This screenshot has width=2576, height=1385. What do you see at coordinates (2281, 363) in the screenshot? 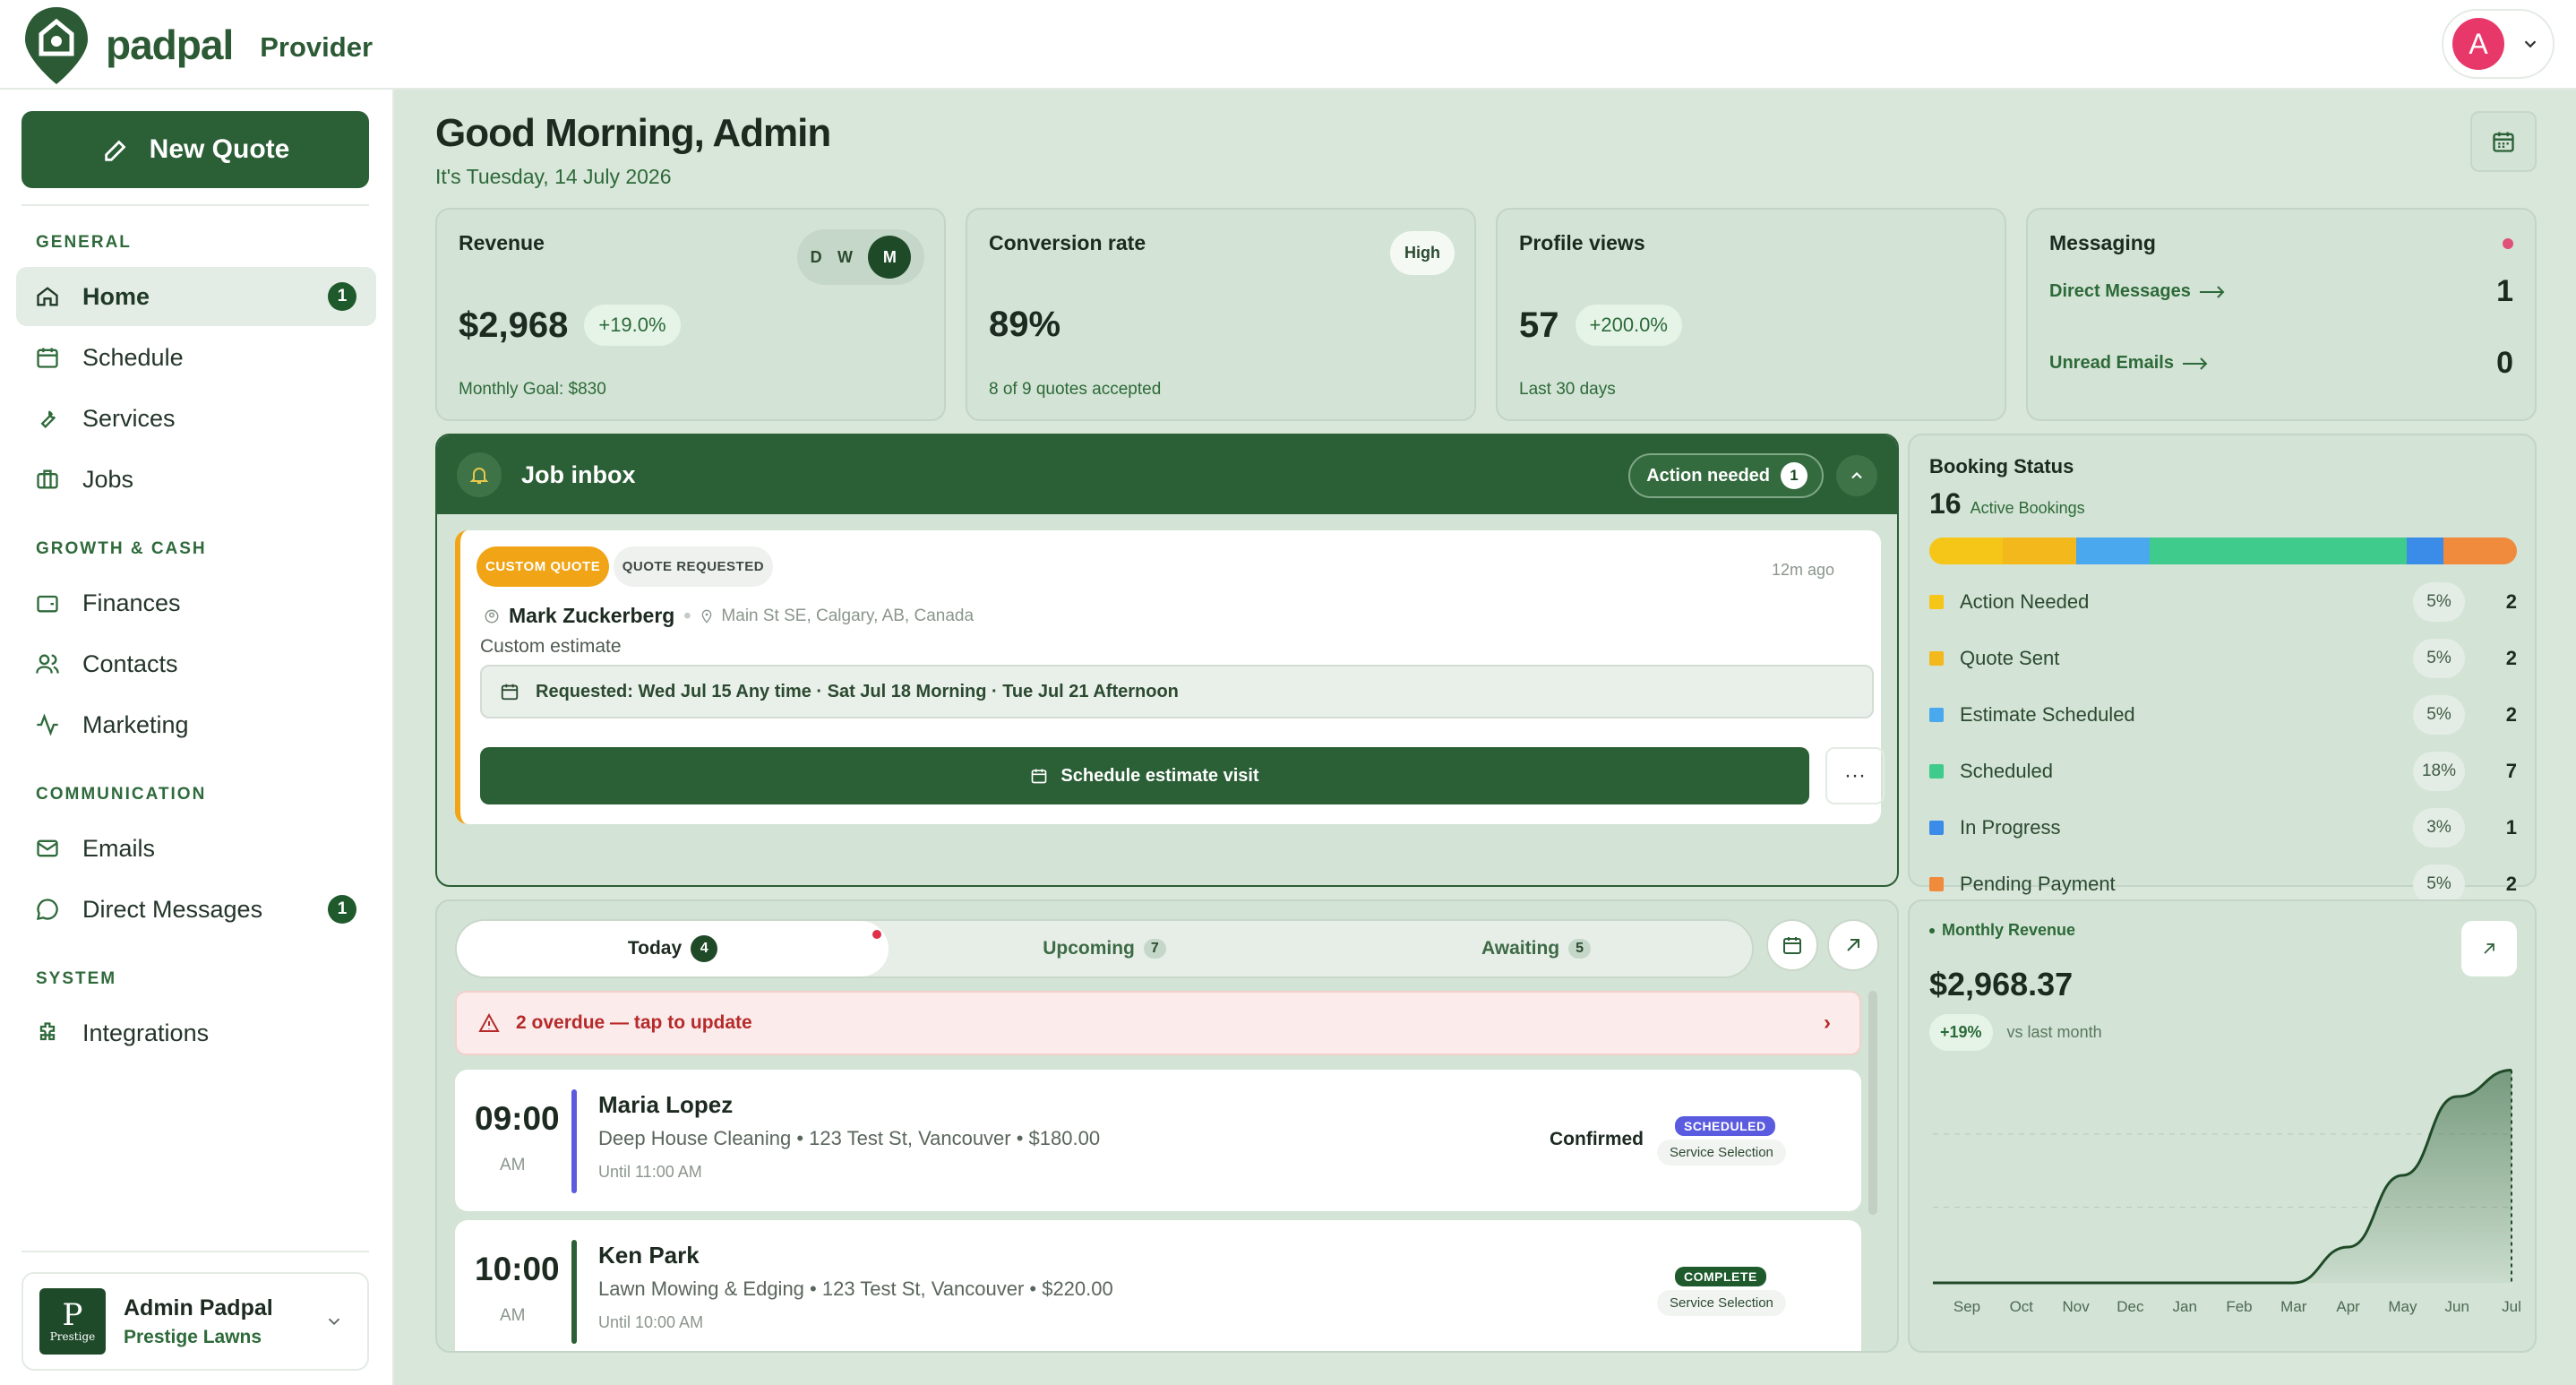
I see `unread-emails-row: Unread Emails 0` at bounding box center [2281, 363].